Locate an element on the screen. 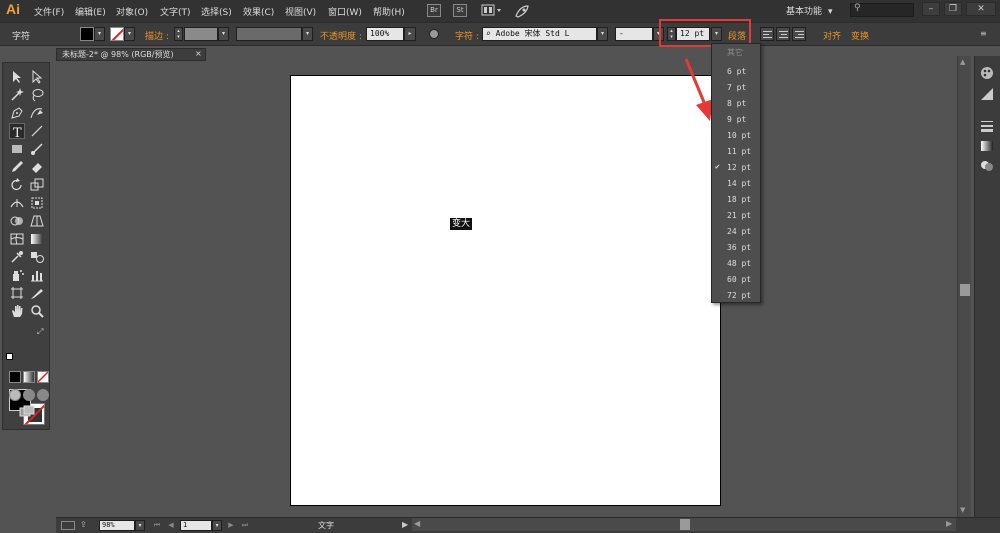  artboard-nav-icon is located at coordinates (68, 525).